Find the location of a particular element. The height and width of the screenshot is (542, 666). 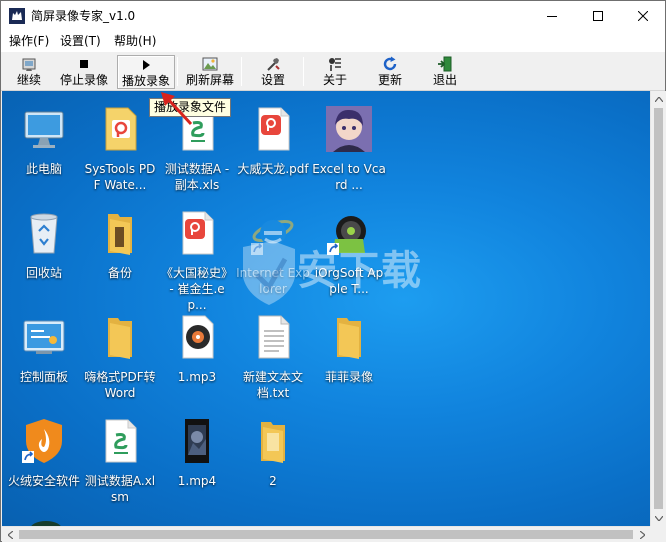

maximize-icon is located at coordinates (598, 16).